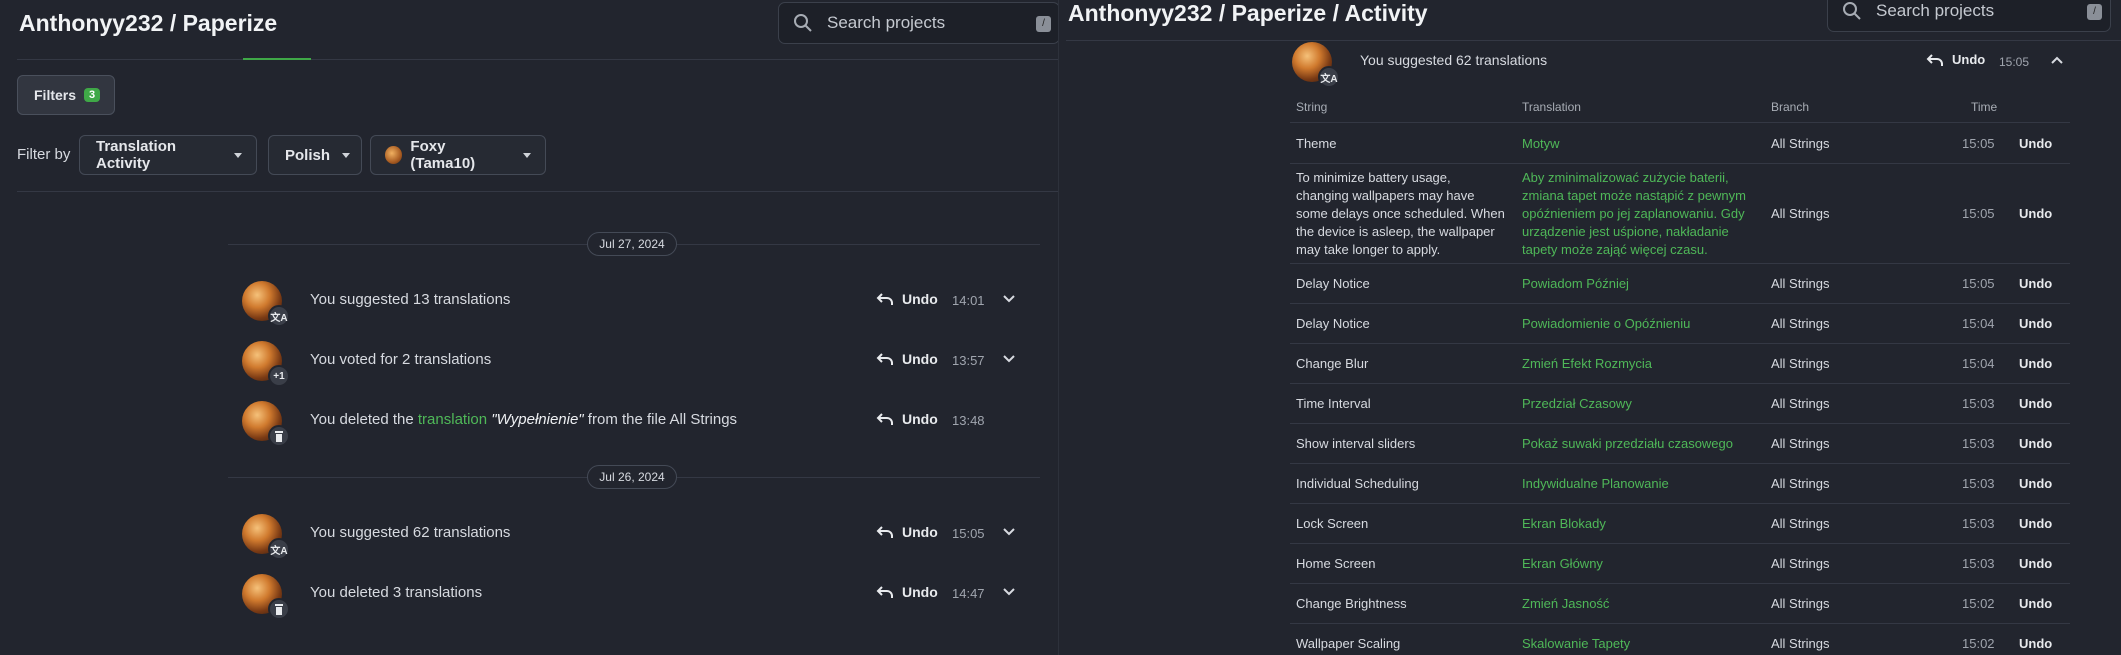 Image resolution: width=2121 pixels, height=655 pixels. I want to click on activity-text: You voted for 2 translations, so click(401, 359).